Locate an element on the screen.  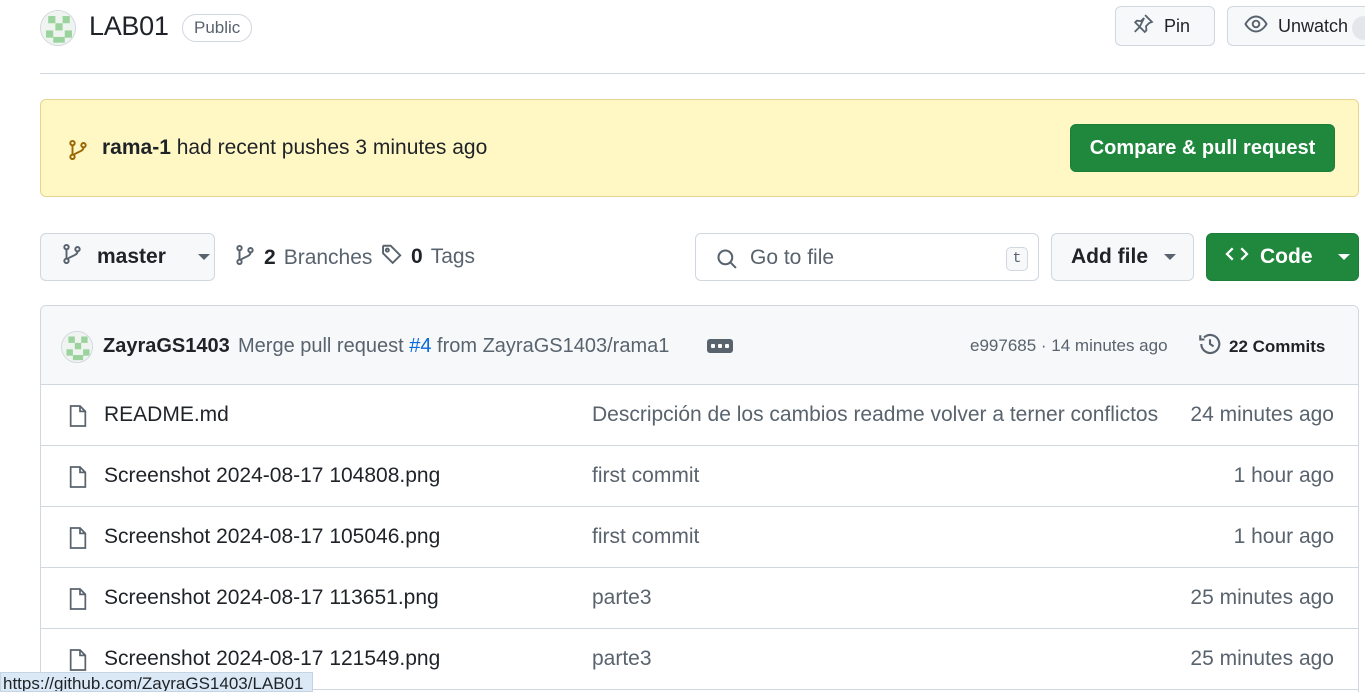
unwatch-label: Unwatch is located at coordinates (1313, 25).